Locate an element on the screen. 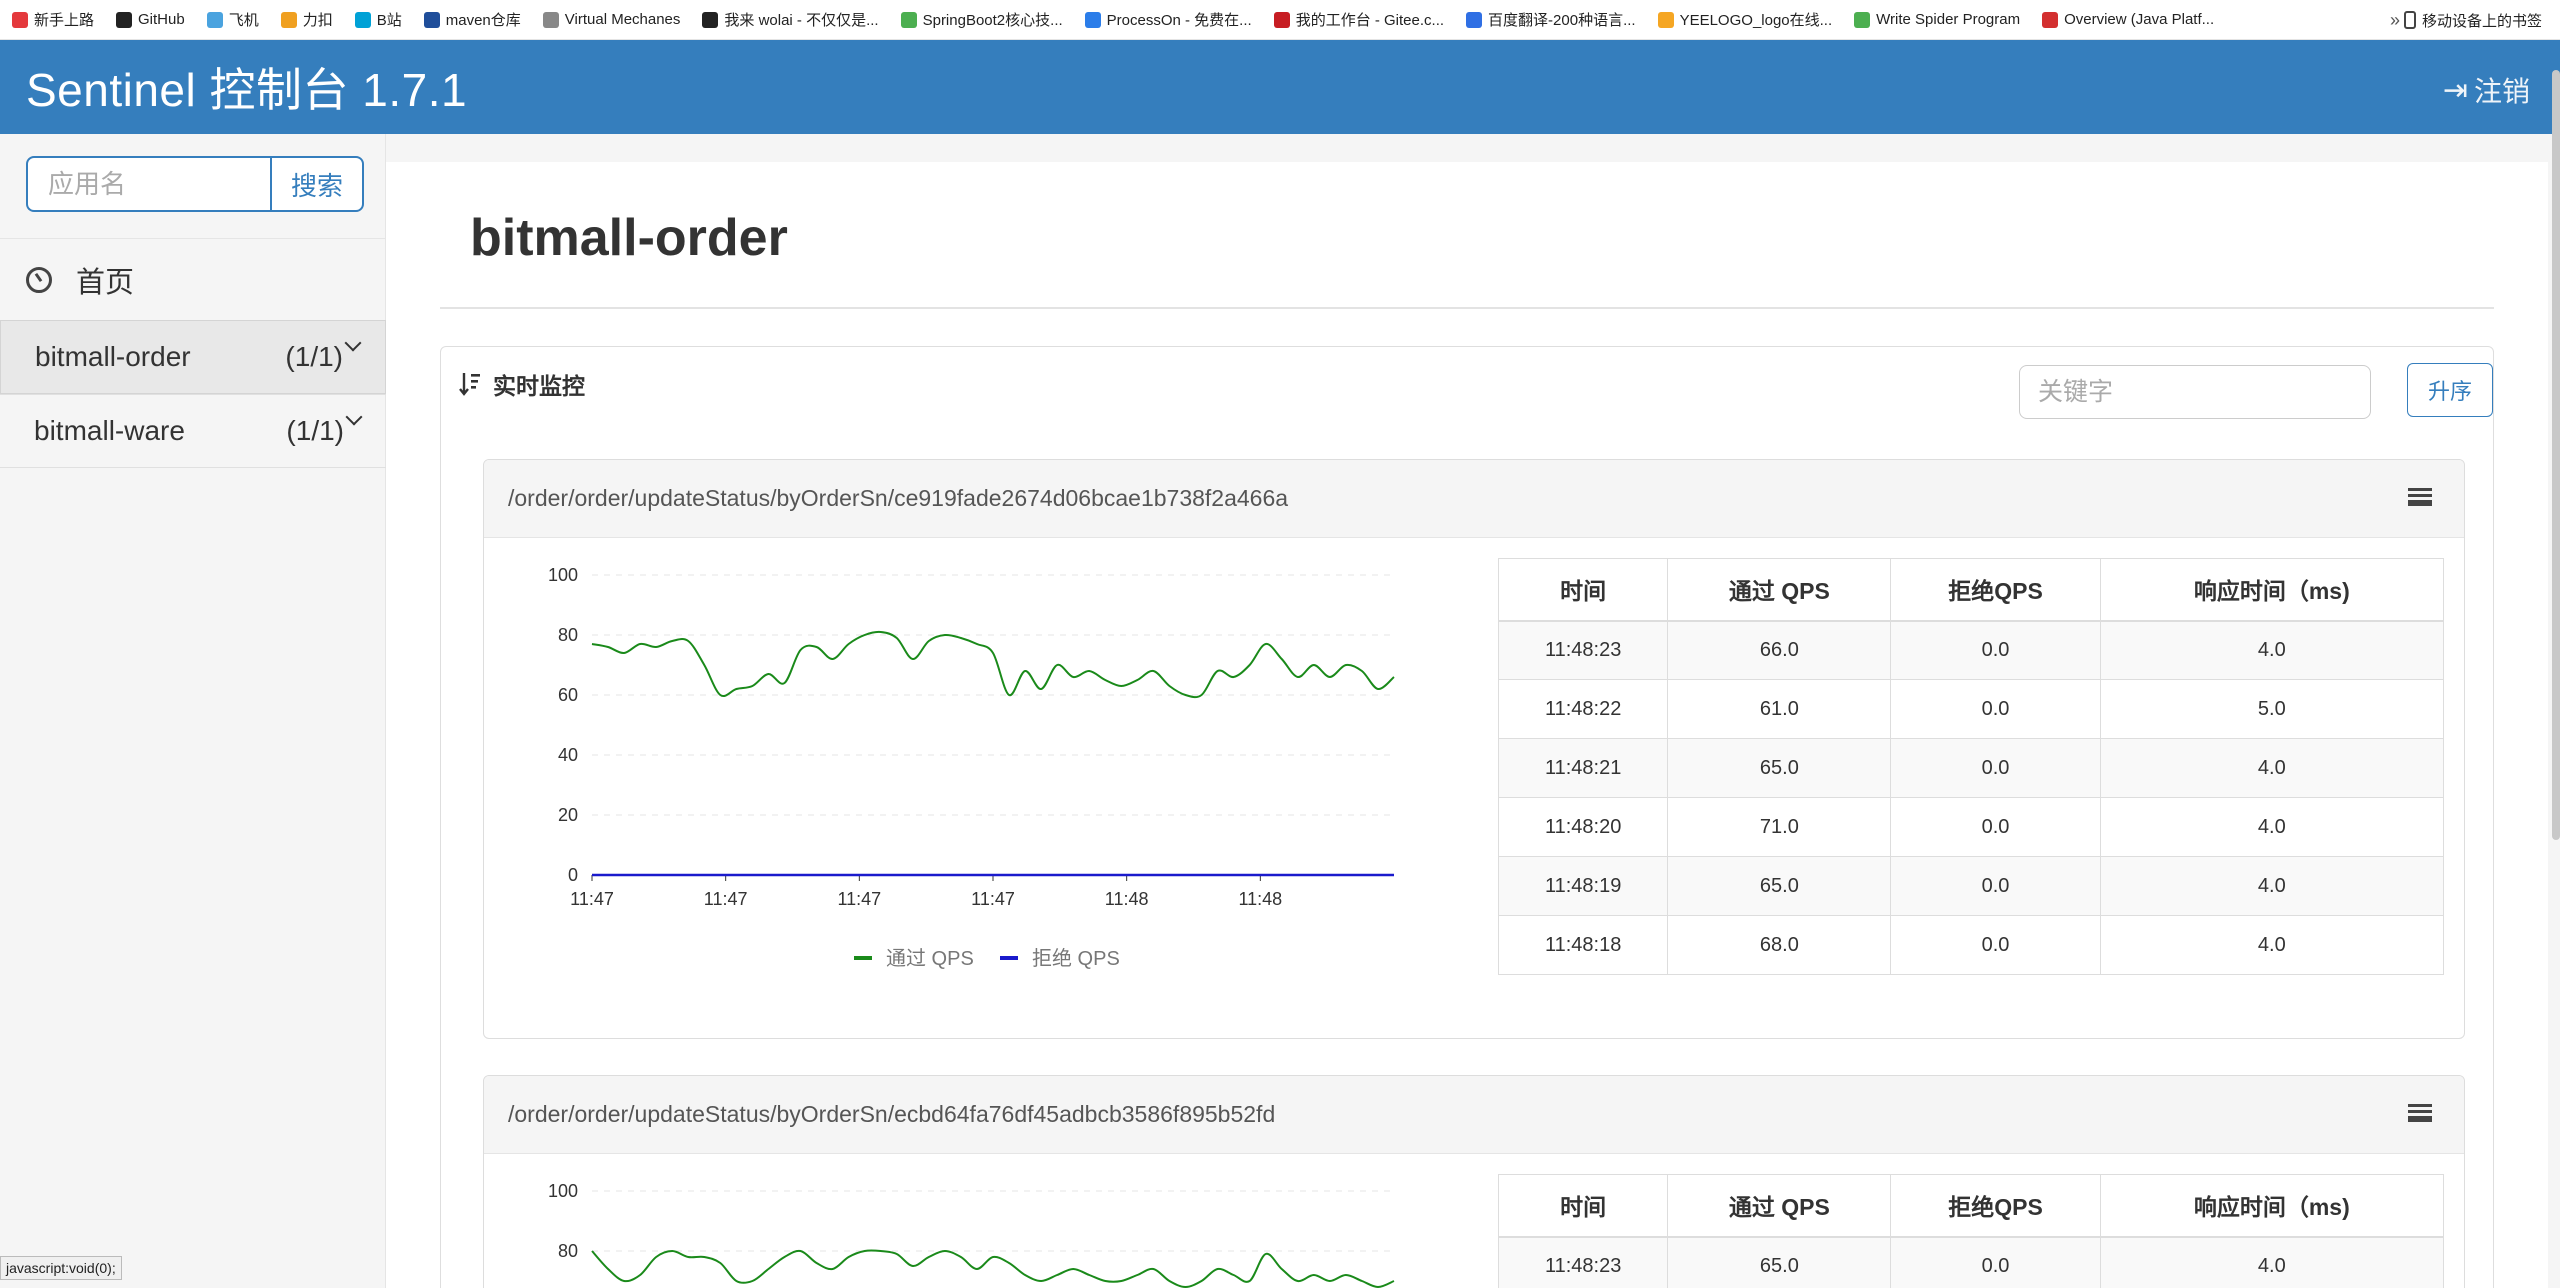 The image size is (2560, 1288). app-search-input is located at coordinates (148, 184).